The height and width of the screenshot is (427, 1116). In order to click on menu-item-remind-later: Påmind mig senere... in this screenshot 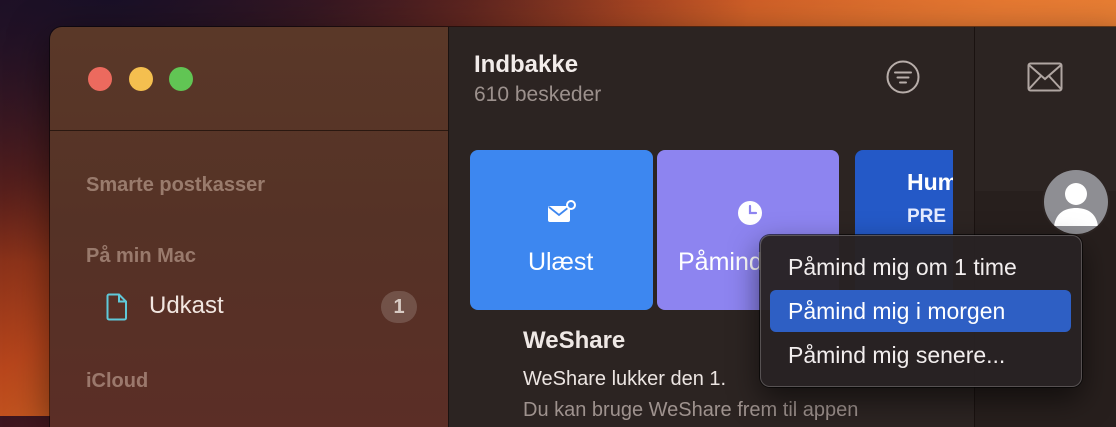, I will do `click(920, 355)`.